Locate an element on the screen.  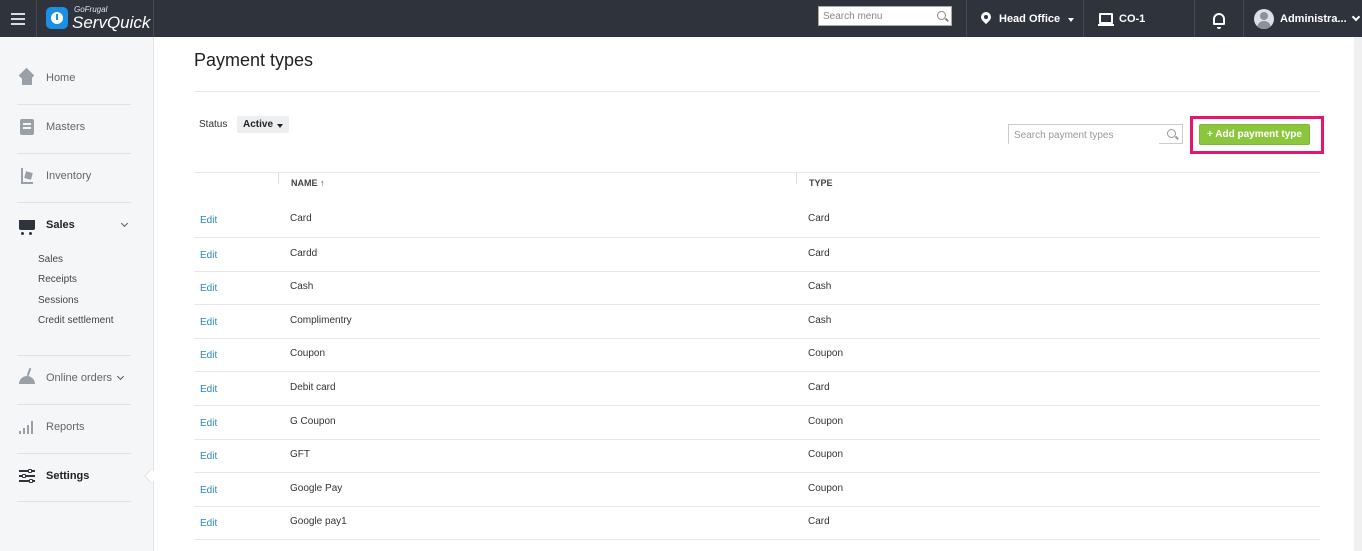
sidebar-item-reports: Reports is located at coordinates (74, 427).